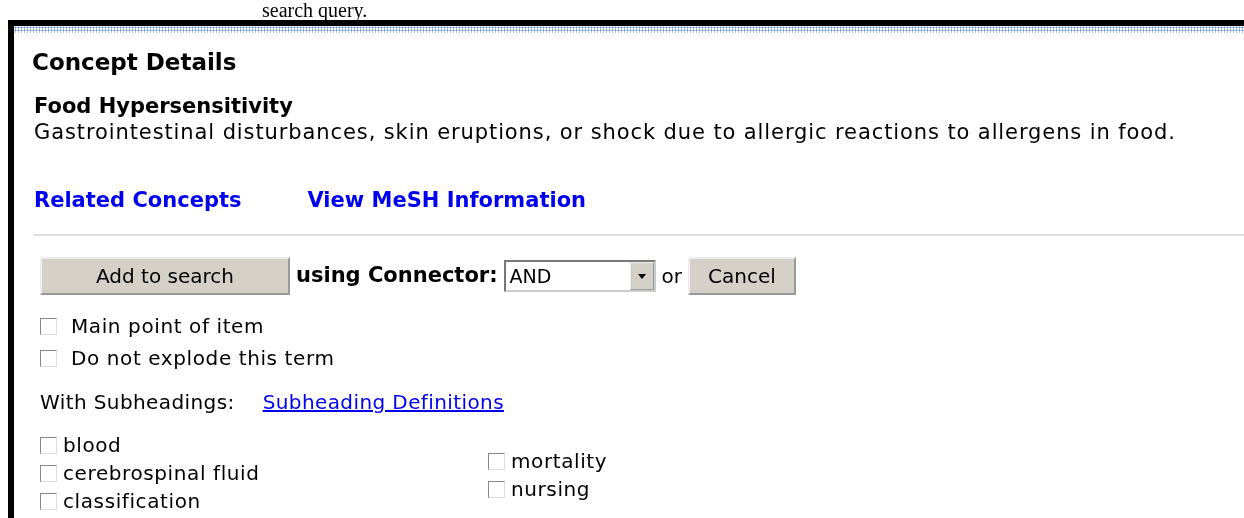  I want to click on subheading-label: classification, so click(132, 501).